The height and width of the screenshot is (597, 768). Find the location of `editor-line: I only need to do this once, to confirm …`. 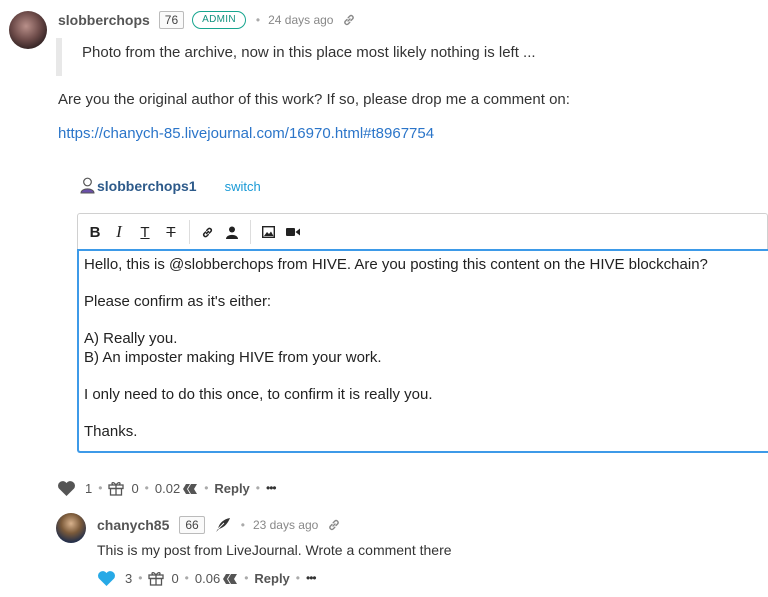

editor-line: I only need to do this once, to confirm … is located at coordinates (258, 394).